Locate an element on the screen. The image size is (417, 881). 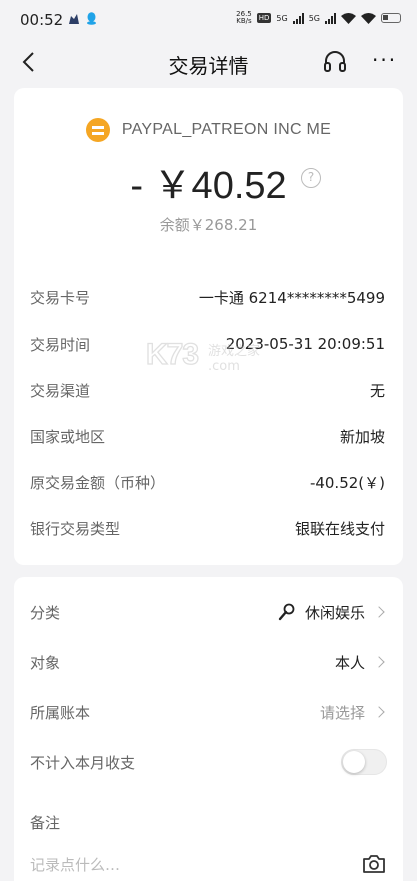
detail-value: 无 is located at coordinates (377, 390).